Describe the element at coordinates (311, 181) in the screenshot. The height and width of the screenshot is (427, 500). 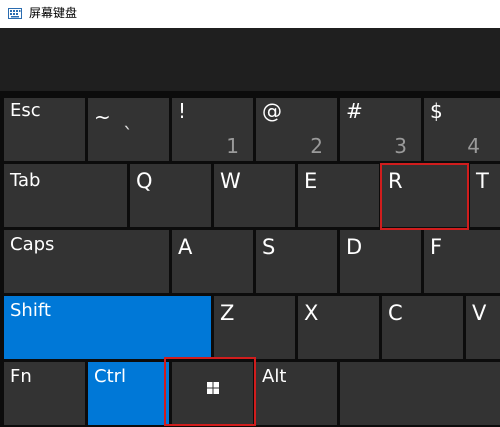
I see `key-label: E` at that location.